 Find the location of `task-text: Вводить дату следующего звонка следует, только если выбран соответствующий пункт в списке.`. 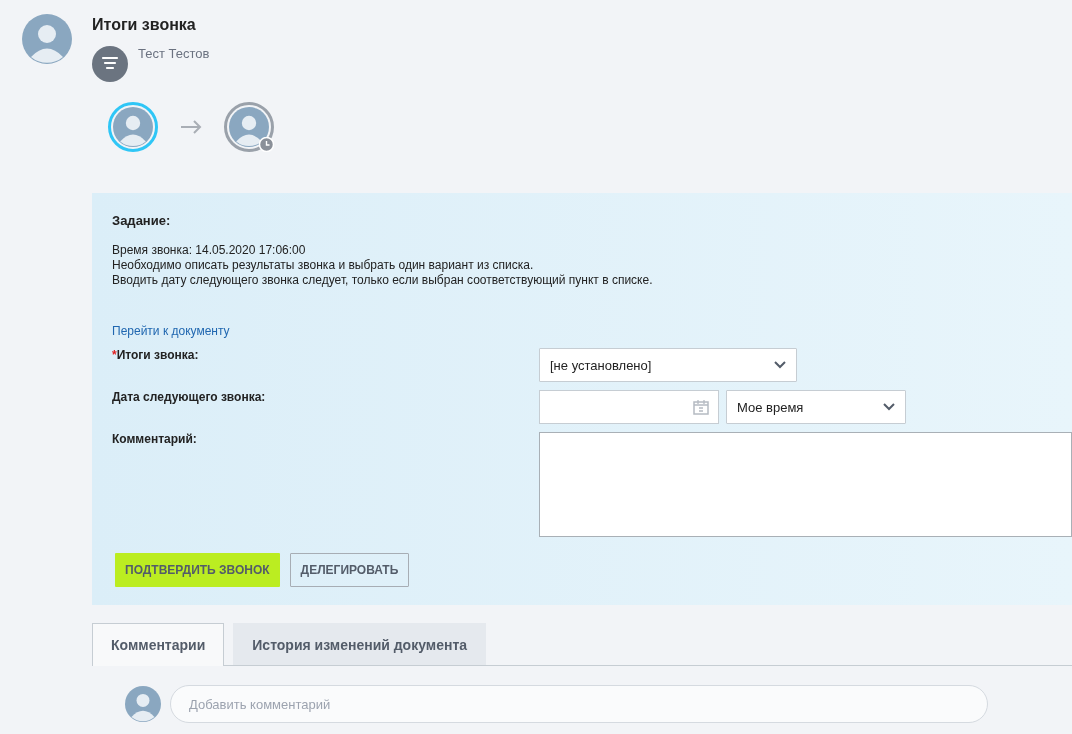

task-text: Вводить дату следующего звонка следует, только если выбран соответствующий пункт в списке. is located at coordinates (383, 280).